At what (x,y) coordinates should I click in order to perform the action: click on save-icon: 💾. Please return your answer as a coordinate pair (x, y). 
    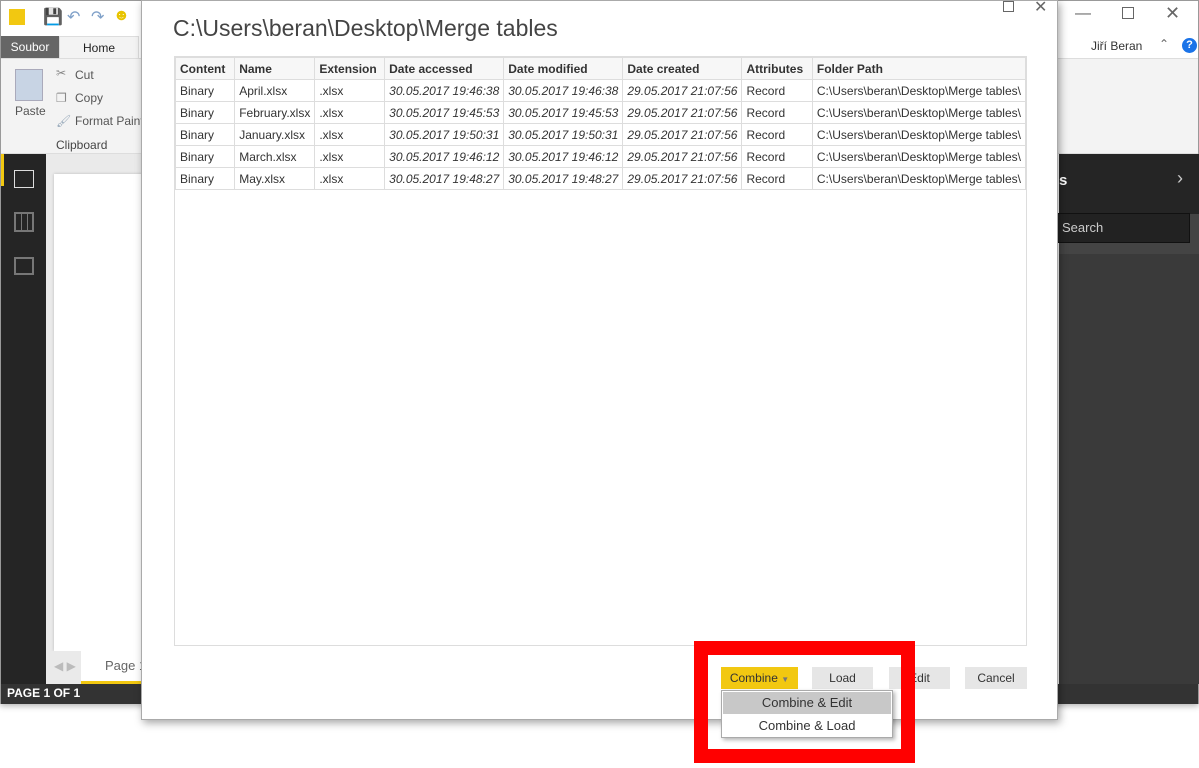
    Looking at the image, I should click on (53, 17).